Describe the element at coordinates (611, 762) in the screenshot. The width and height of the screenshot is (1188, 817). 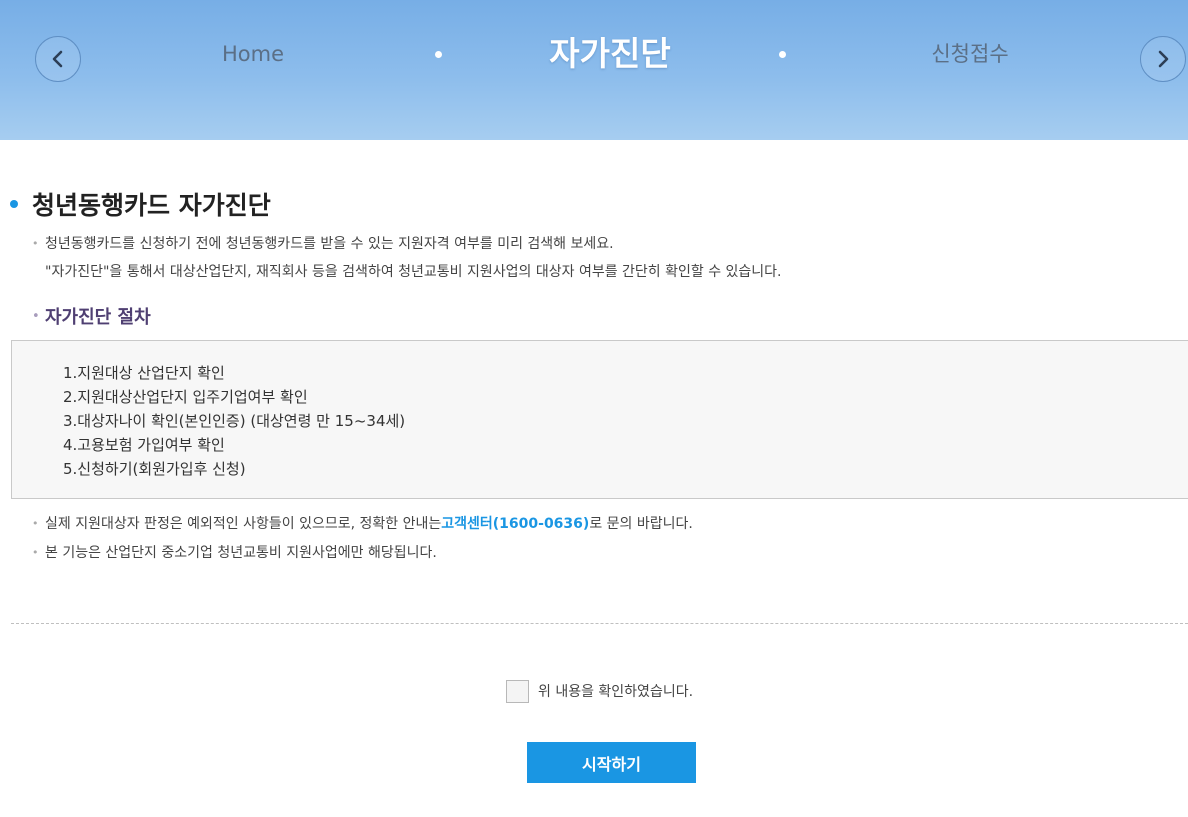
I see `start-button: 시작하기` at that location.